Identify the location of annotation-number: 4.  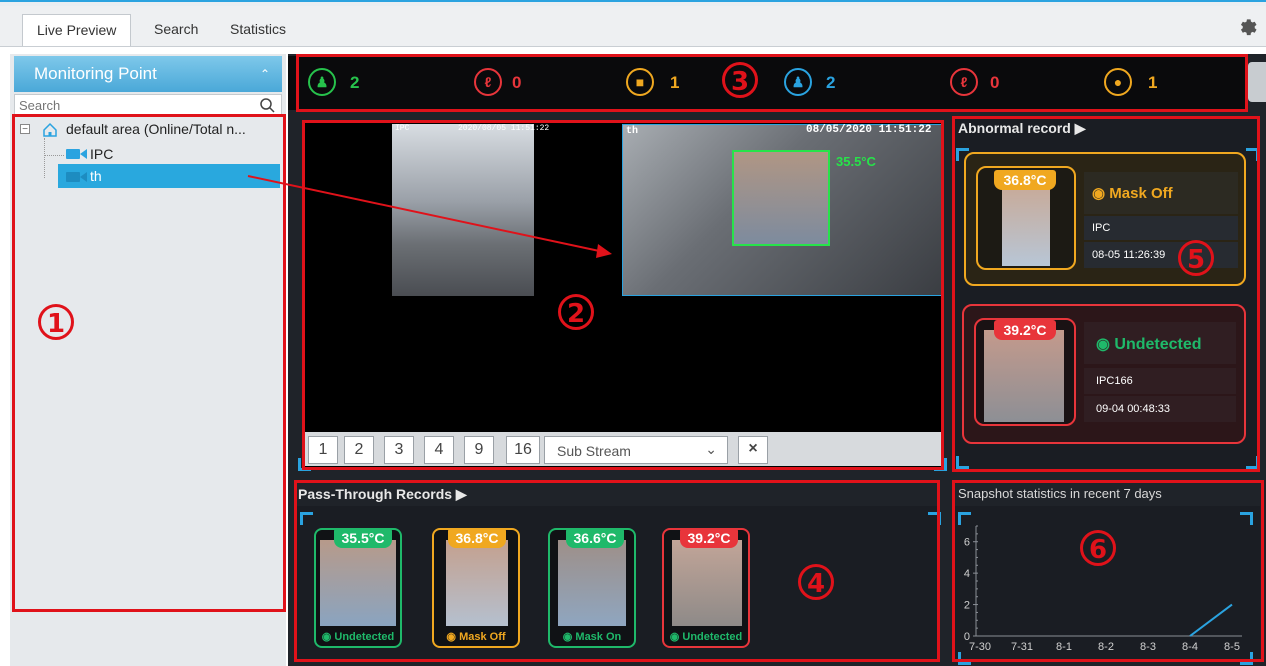
(816, 582).